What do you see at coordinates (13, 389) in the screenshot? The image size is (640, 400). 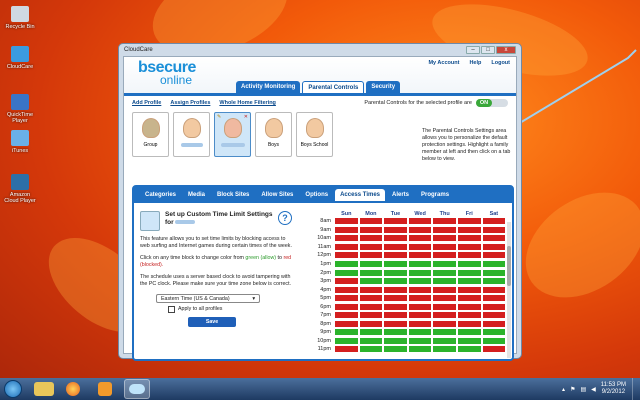 I see `start-button` at bounding box center [13, 389].